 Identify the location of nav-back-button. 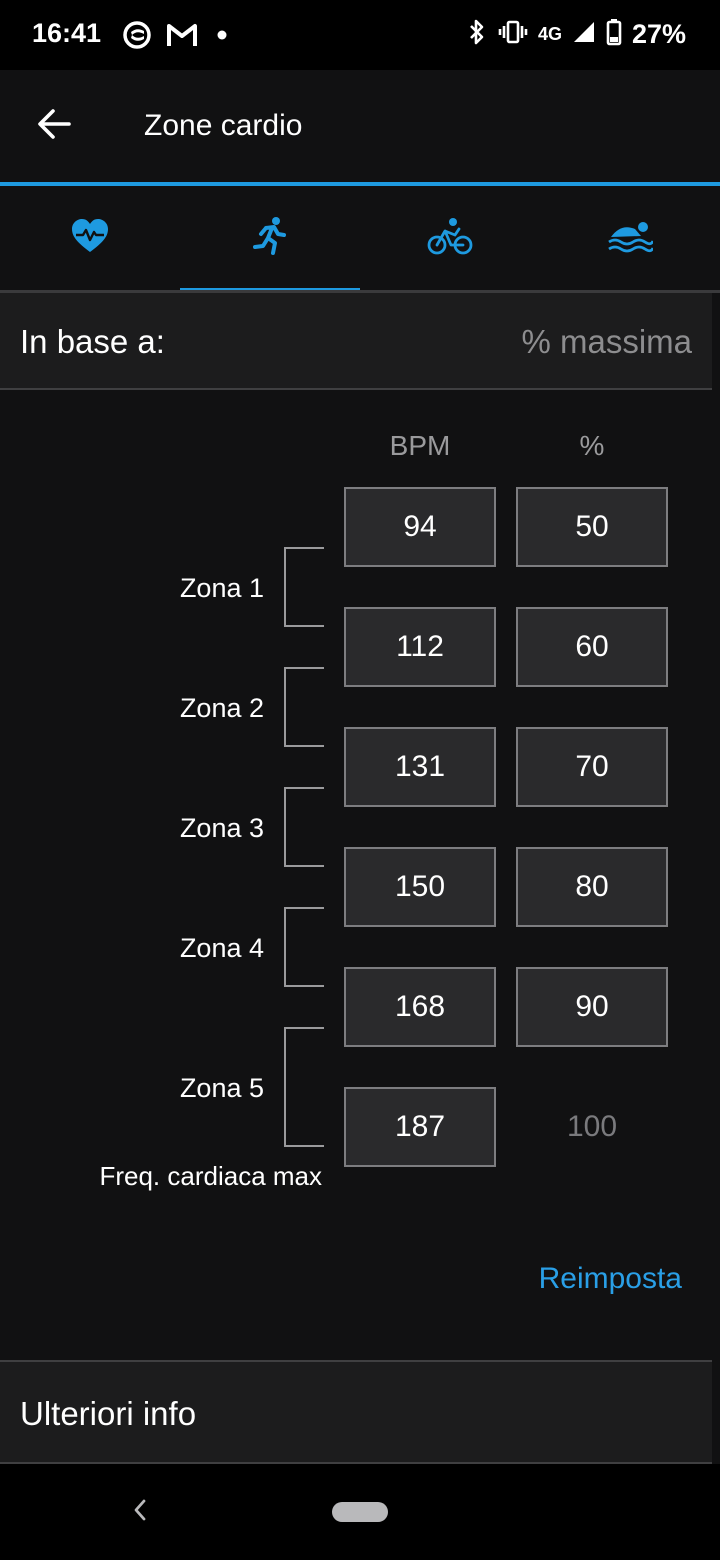
(140, 1512).